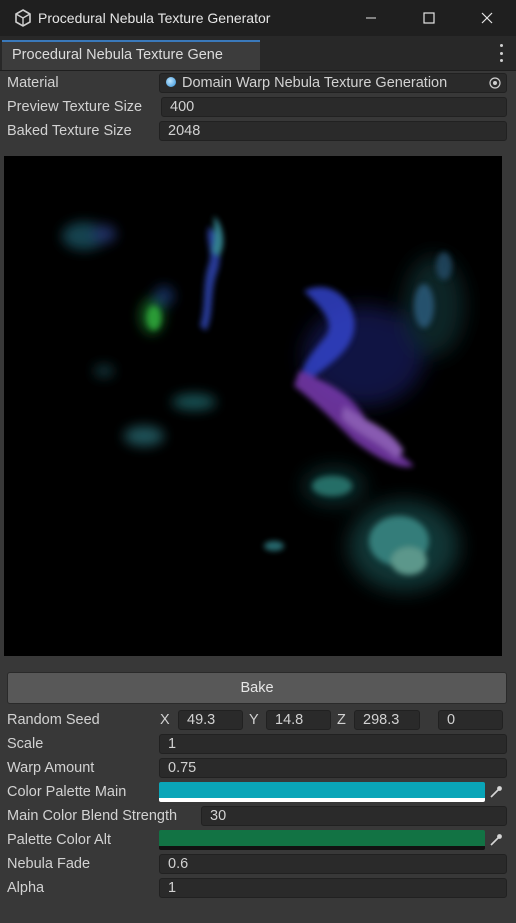 This screenshot has width=516, height=923. Describe the element at coordinates (254, 720) in the screenshot. I see `seed-y-label: Y` at that location.